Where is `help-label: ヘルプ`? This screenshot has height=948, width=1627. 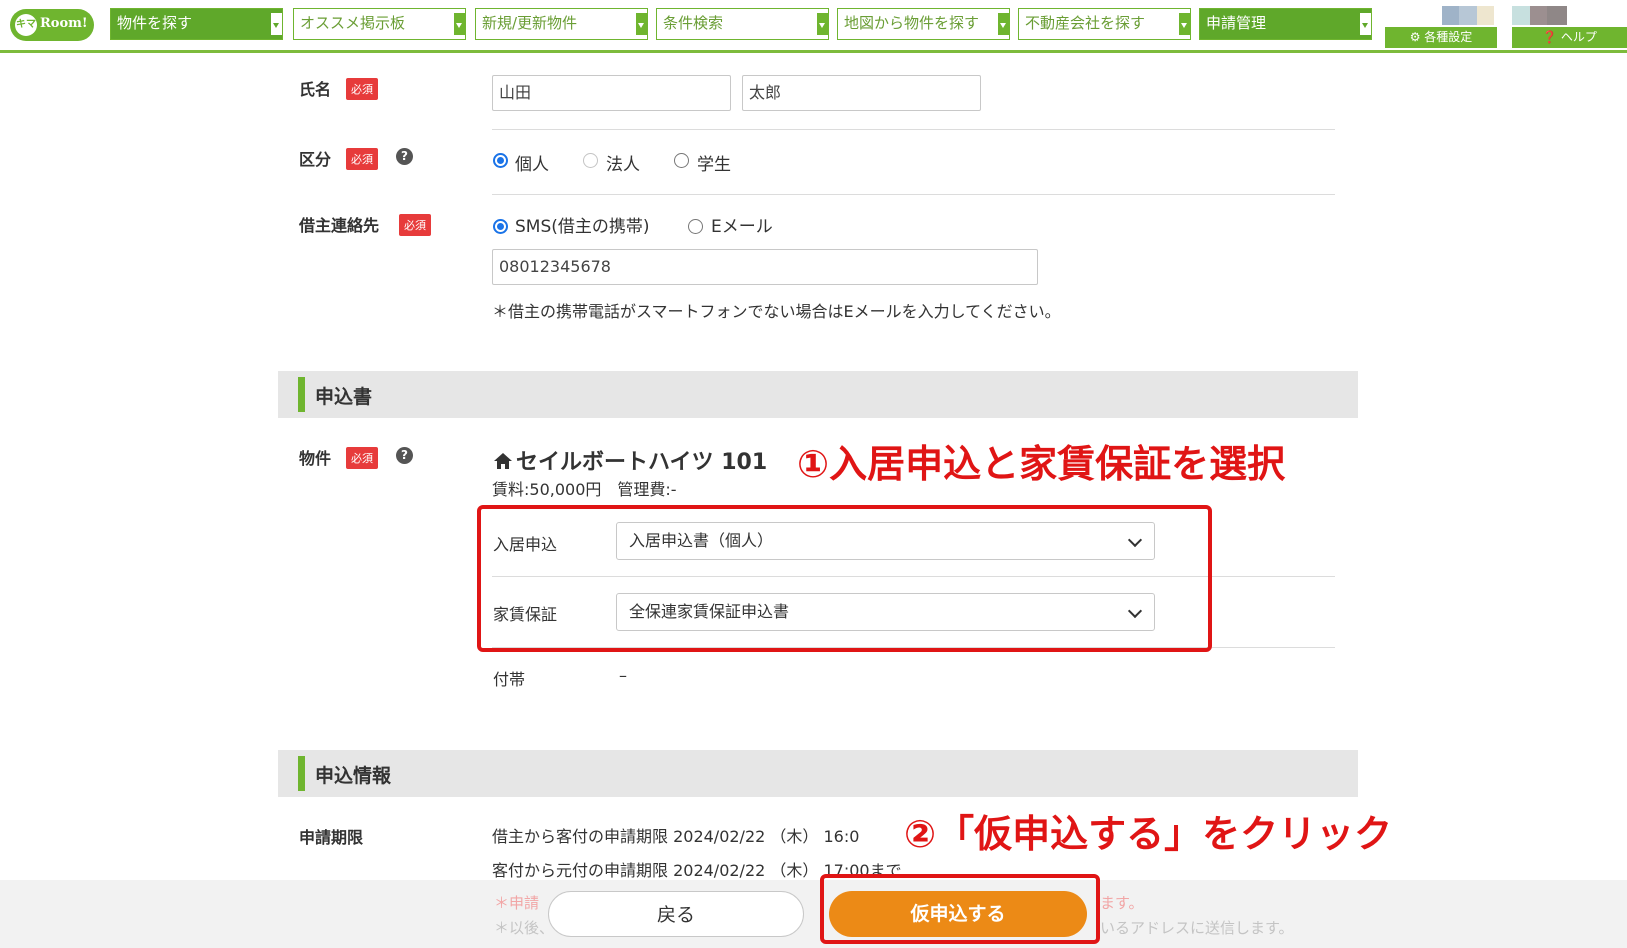 help-label: ヘルプ is located at coordinates (1578, 37).